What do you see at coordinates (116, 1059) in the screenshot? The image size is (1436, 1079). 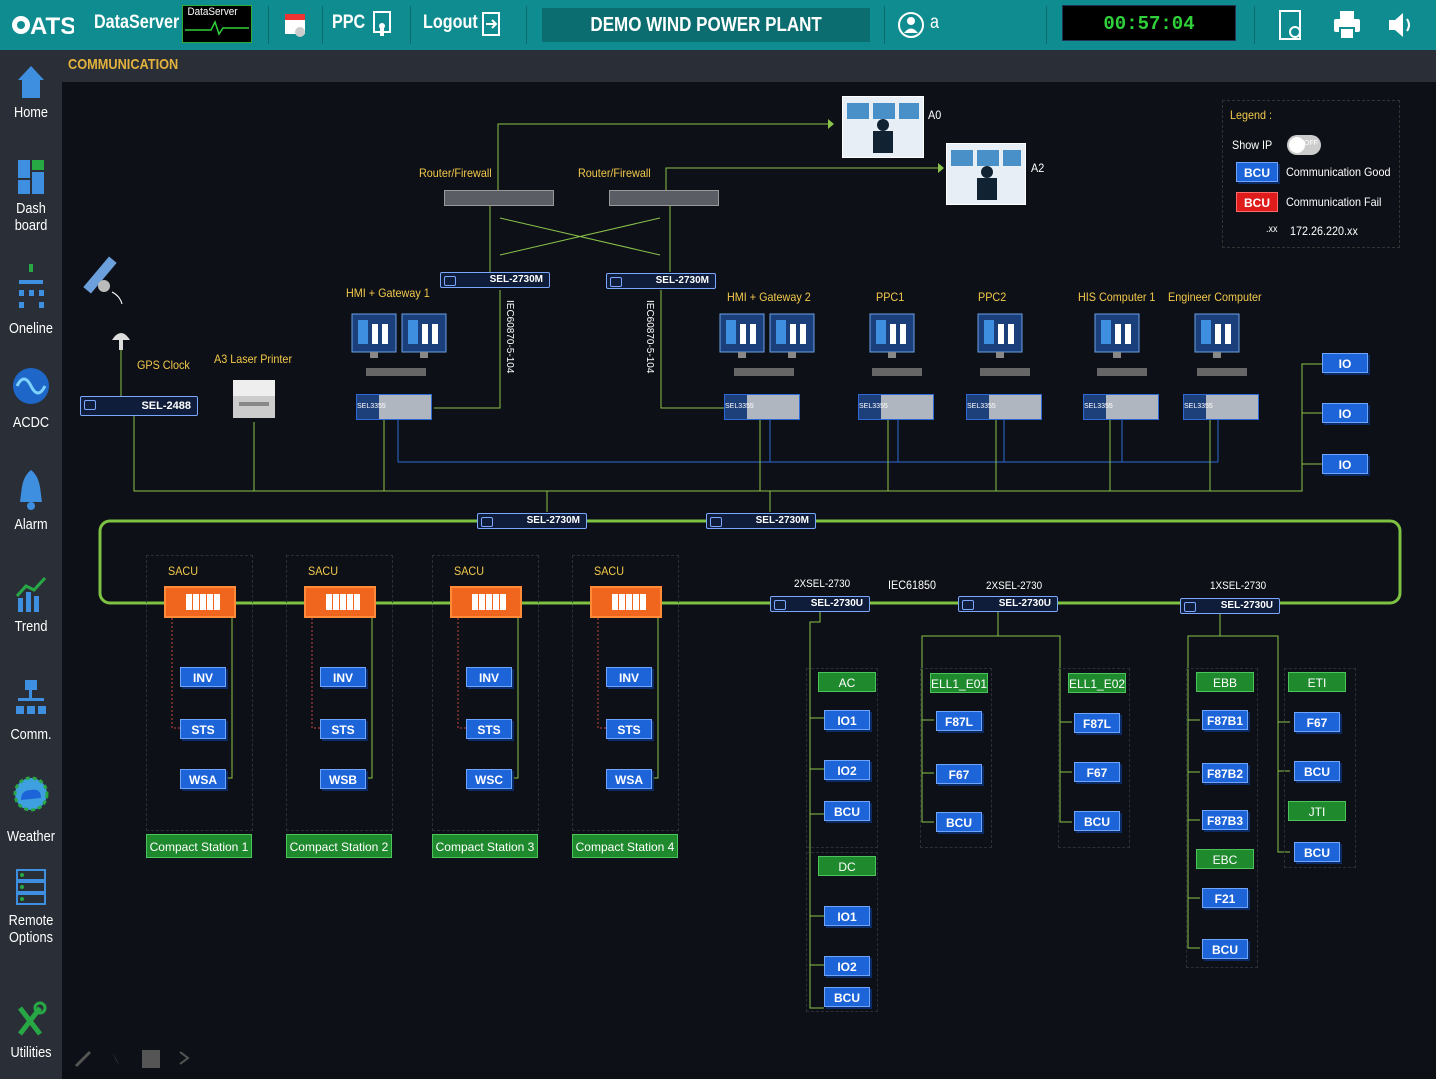 I see `cursor-icon` at bounding box center [116, 1059].